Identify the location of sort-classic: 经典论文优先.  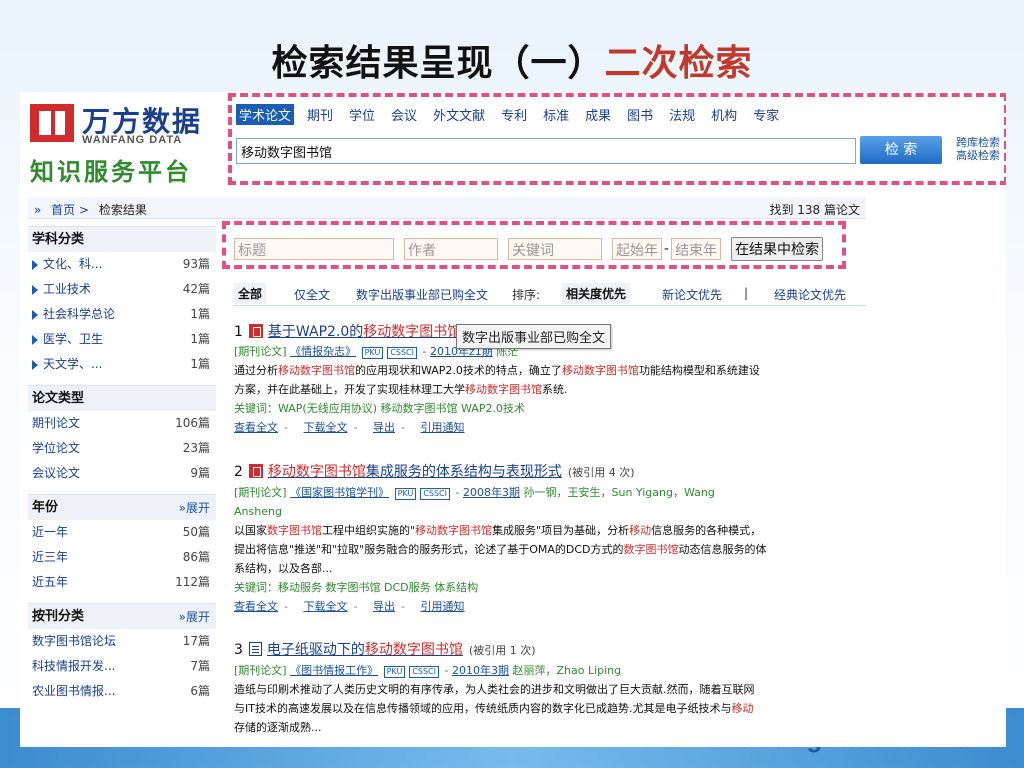
(810, 294).